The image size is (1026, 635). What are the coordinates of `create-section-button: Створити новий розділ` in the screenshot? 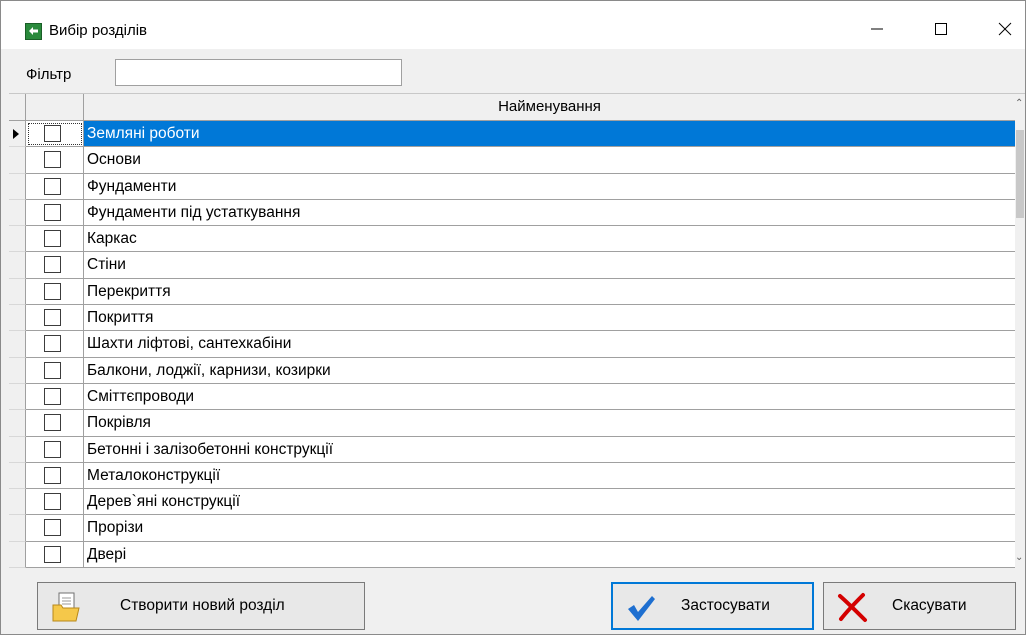 It's located at (201, 606).